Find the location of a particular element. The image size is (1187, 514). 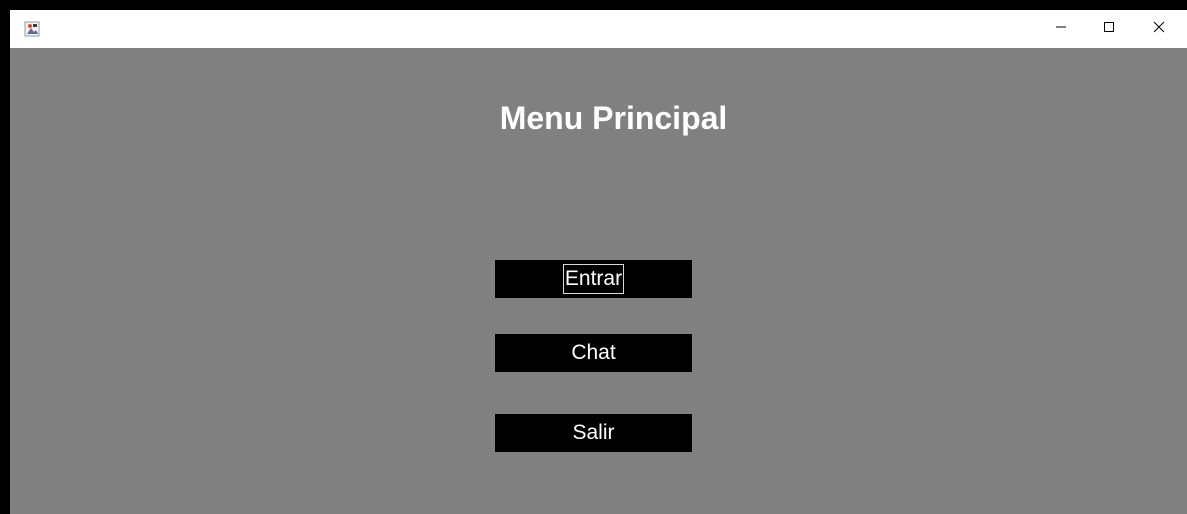

minimize-icon is located at coordinates (1061, 29).